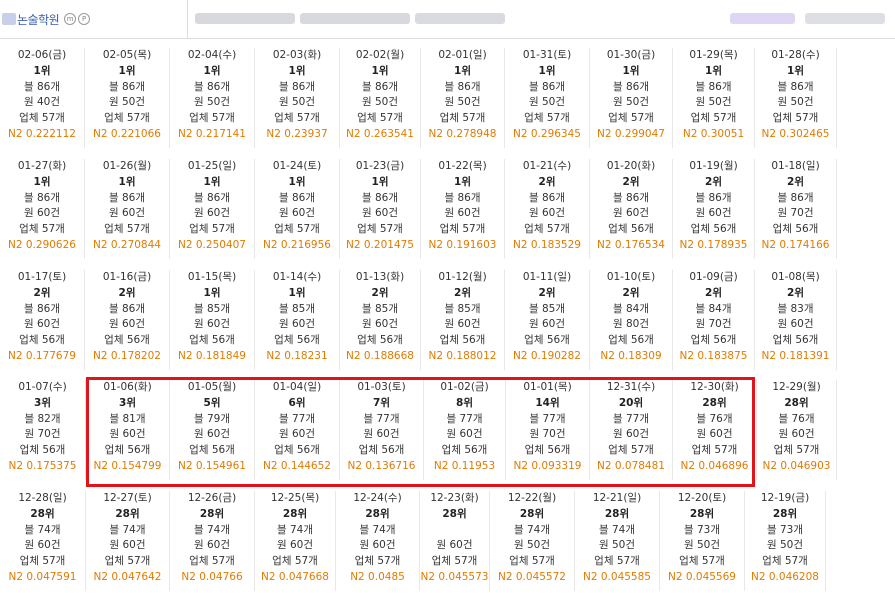 The width and height of the screenshot is (895, 593). Describe the element at coordinates (297, 166) in the screenshot. I see `cell-date: 01-24(토)` at that location.